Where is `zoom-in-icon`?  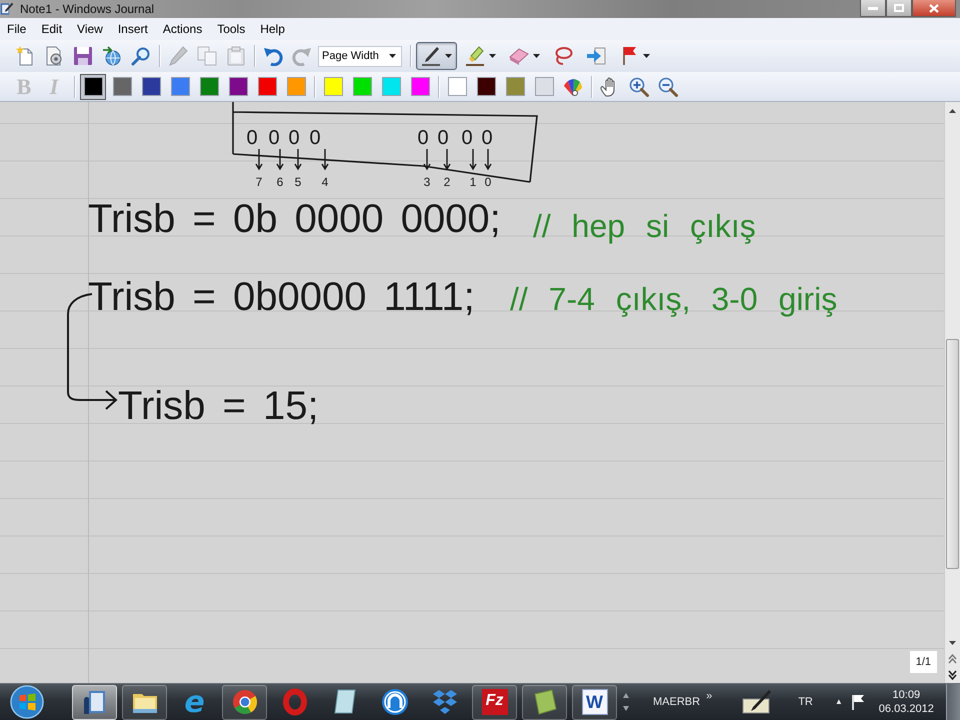
zoom-in-icon is located at coordinates (639, 86).